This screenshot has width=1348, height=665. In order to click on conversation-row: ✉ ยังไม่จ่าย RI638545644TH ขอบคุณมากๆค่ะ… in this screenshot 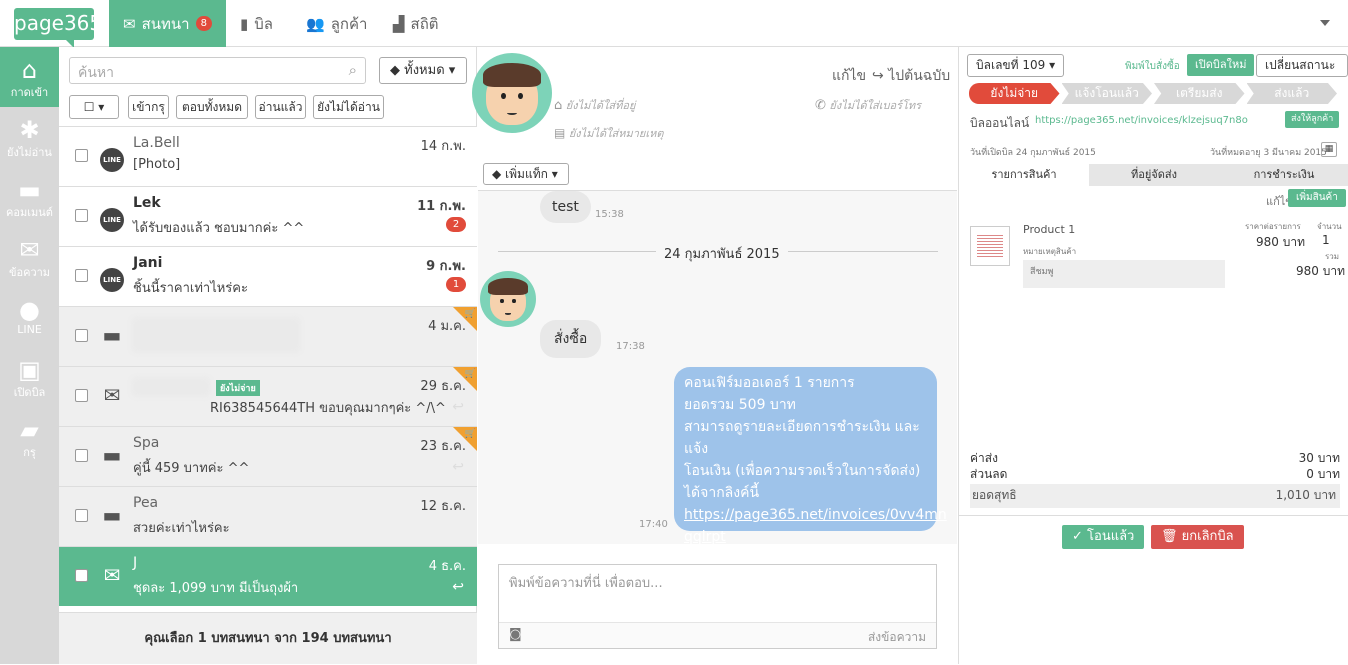, I will do `click(268, 396)`.